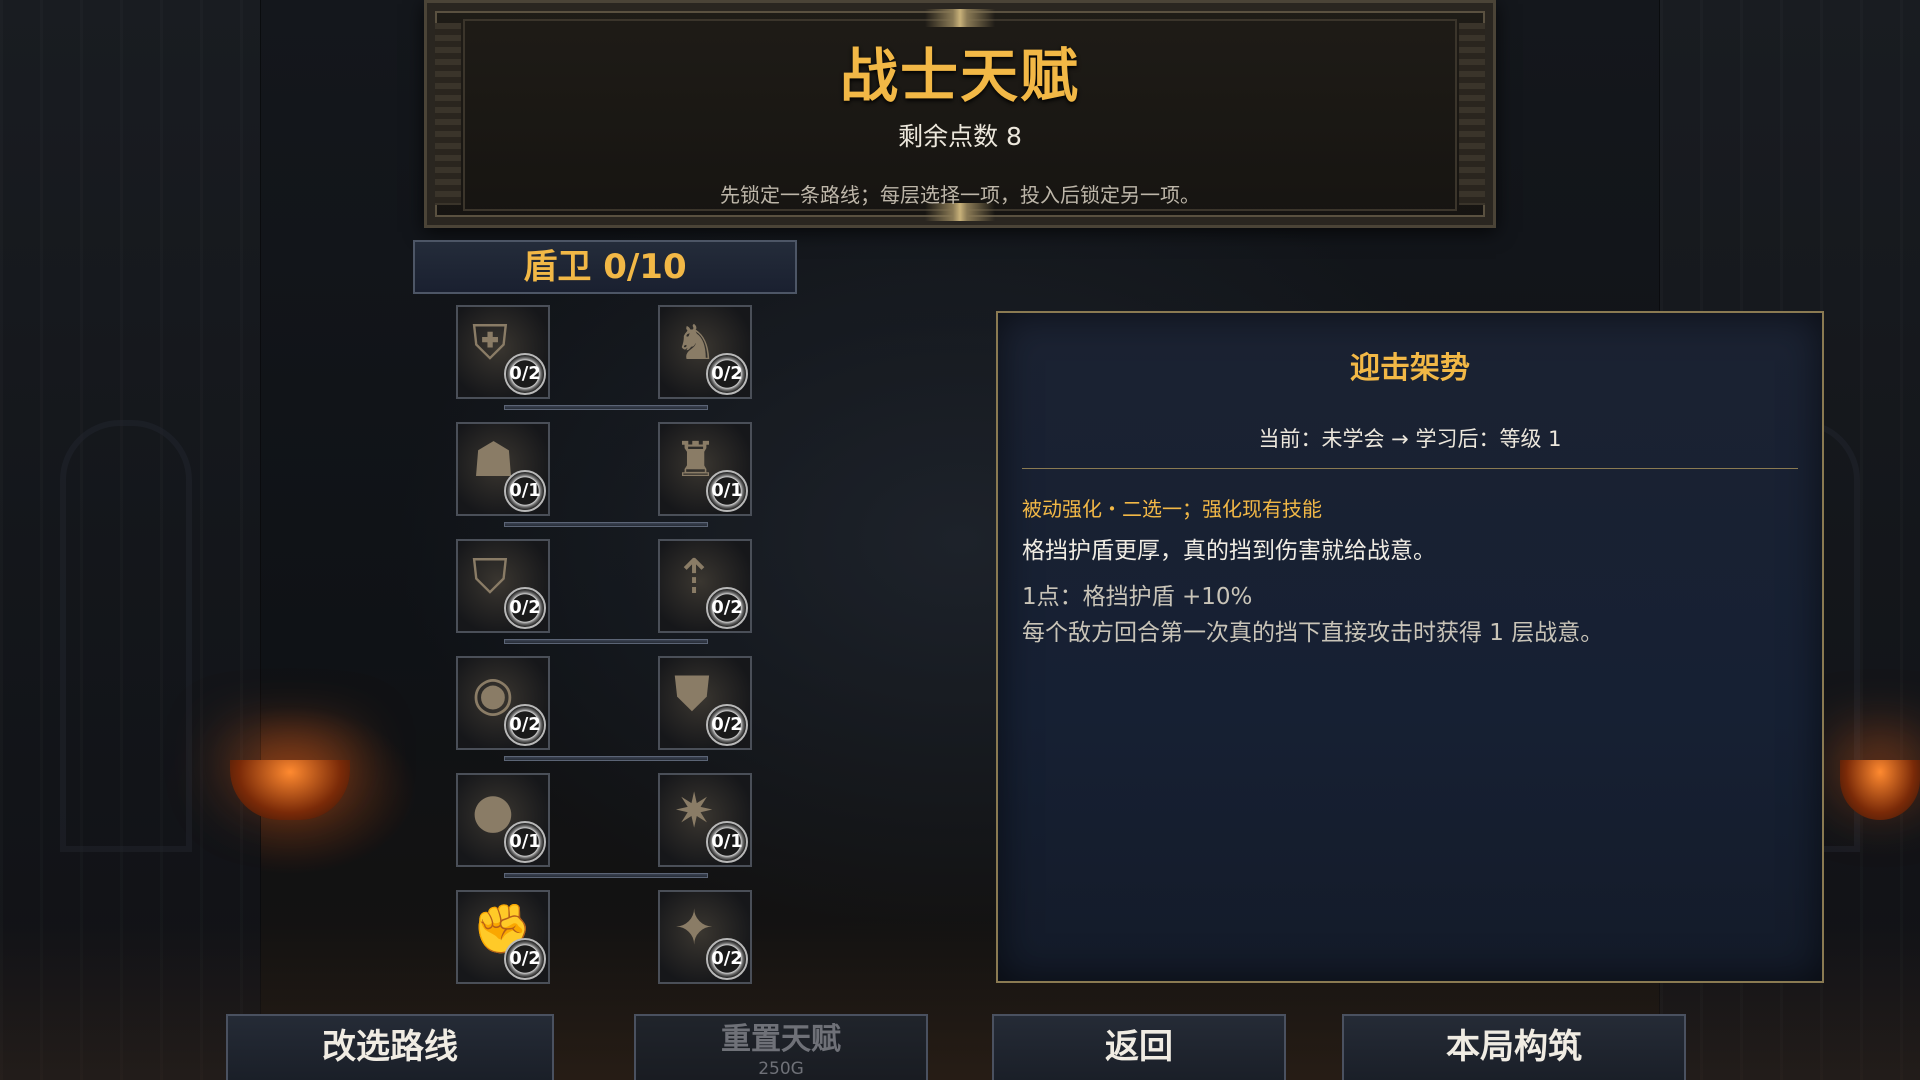 This screenshot has height=1080, width=1920. Describe the element at coordinates (605, 267) in the screenshot. I see `branch-title: 盾卫 0/10` at that location.